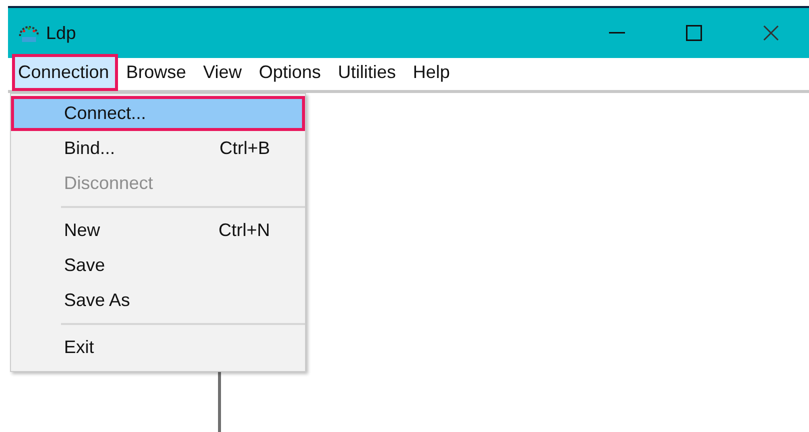 The image size is (809, 432). Describe the element at coordinates (224, 72) in the screenshot. I see `menu-item: View` at that location.